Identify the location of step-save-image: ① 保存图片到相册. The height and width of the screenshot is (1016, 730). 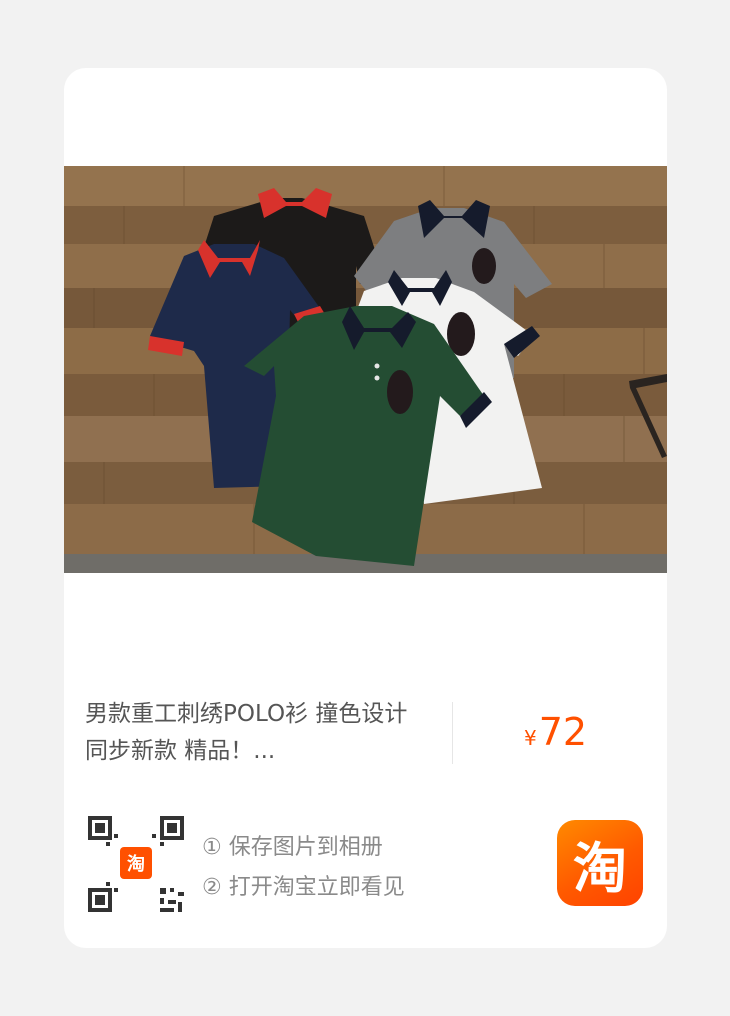
(292, 847).